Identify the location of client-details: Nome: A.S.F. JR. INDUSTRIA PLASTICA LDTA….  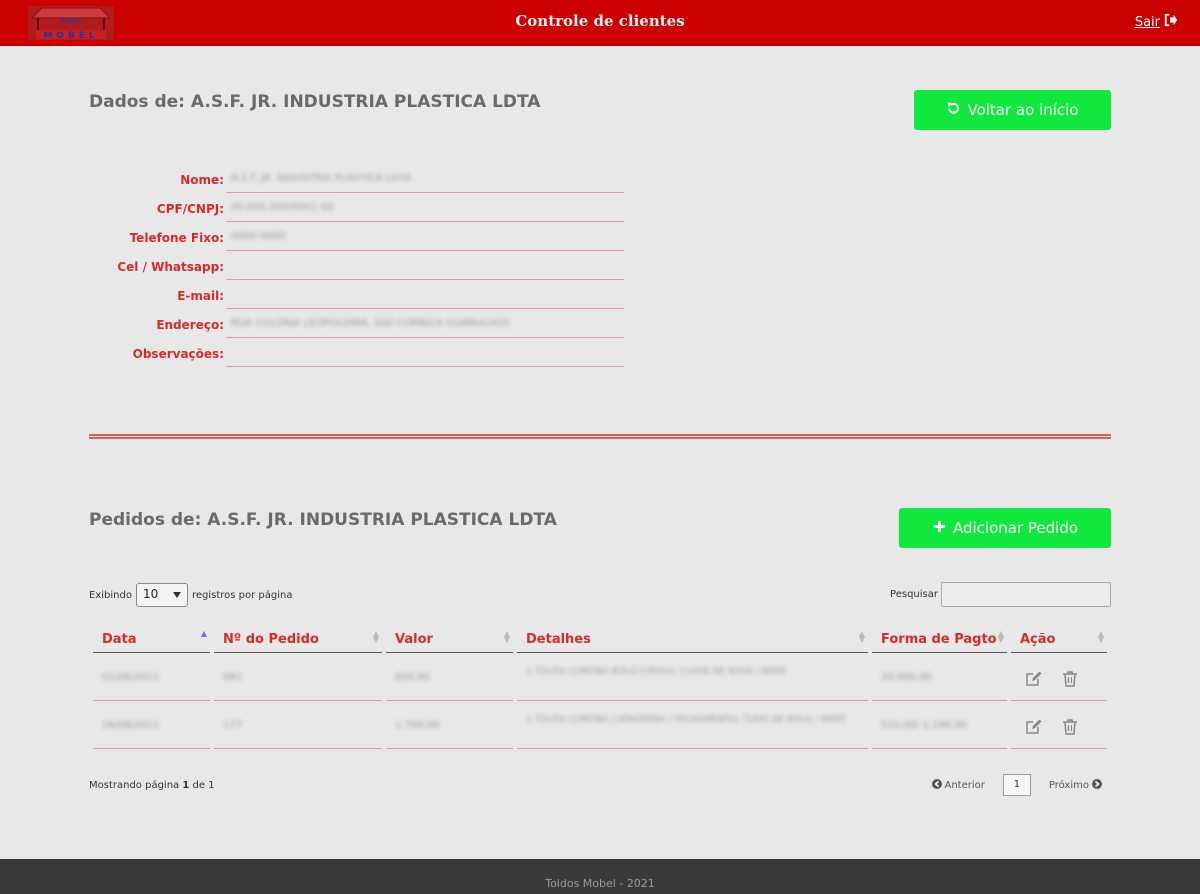
(359, 265).